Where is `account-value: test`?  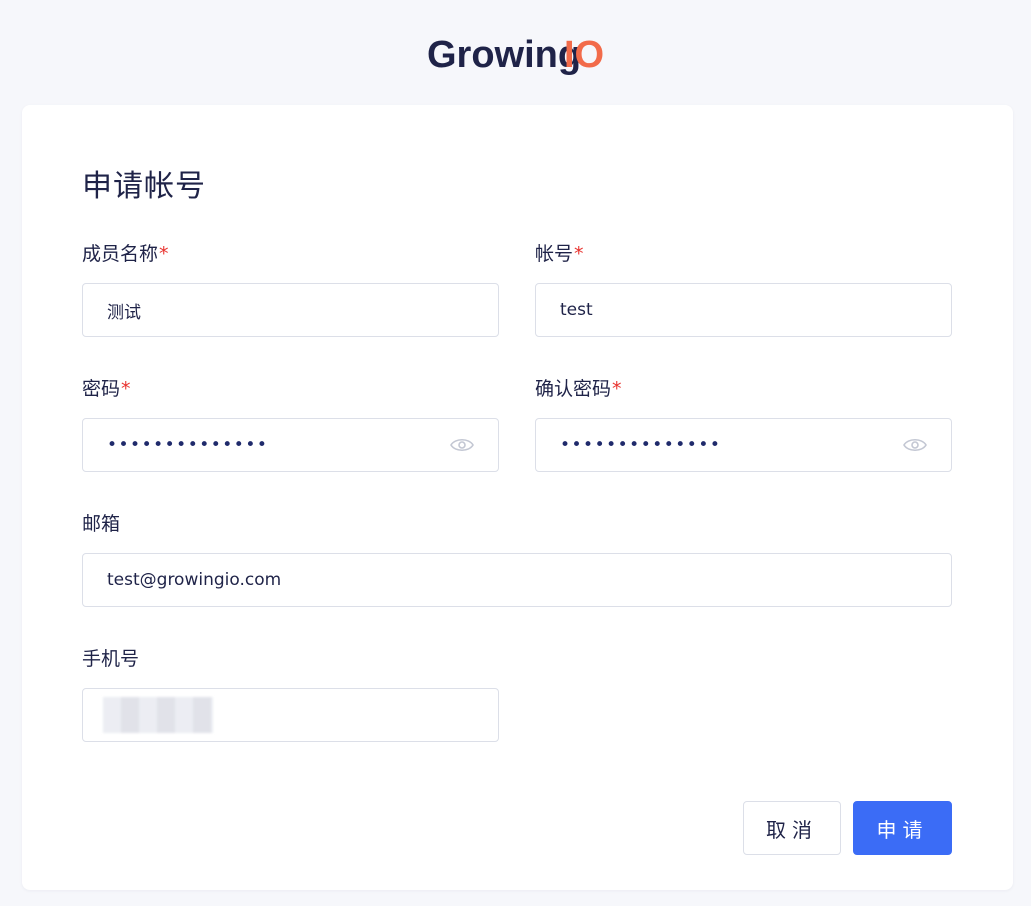 account-value: test is located at coordinates (576, 310).